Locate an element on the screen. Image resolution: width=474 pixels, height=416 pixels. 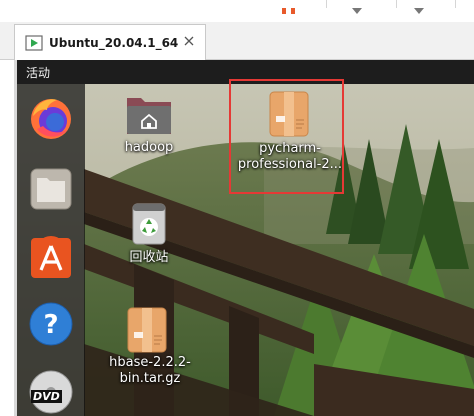
activities-button: 活动 is located at coordinates (38, 72).